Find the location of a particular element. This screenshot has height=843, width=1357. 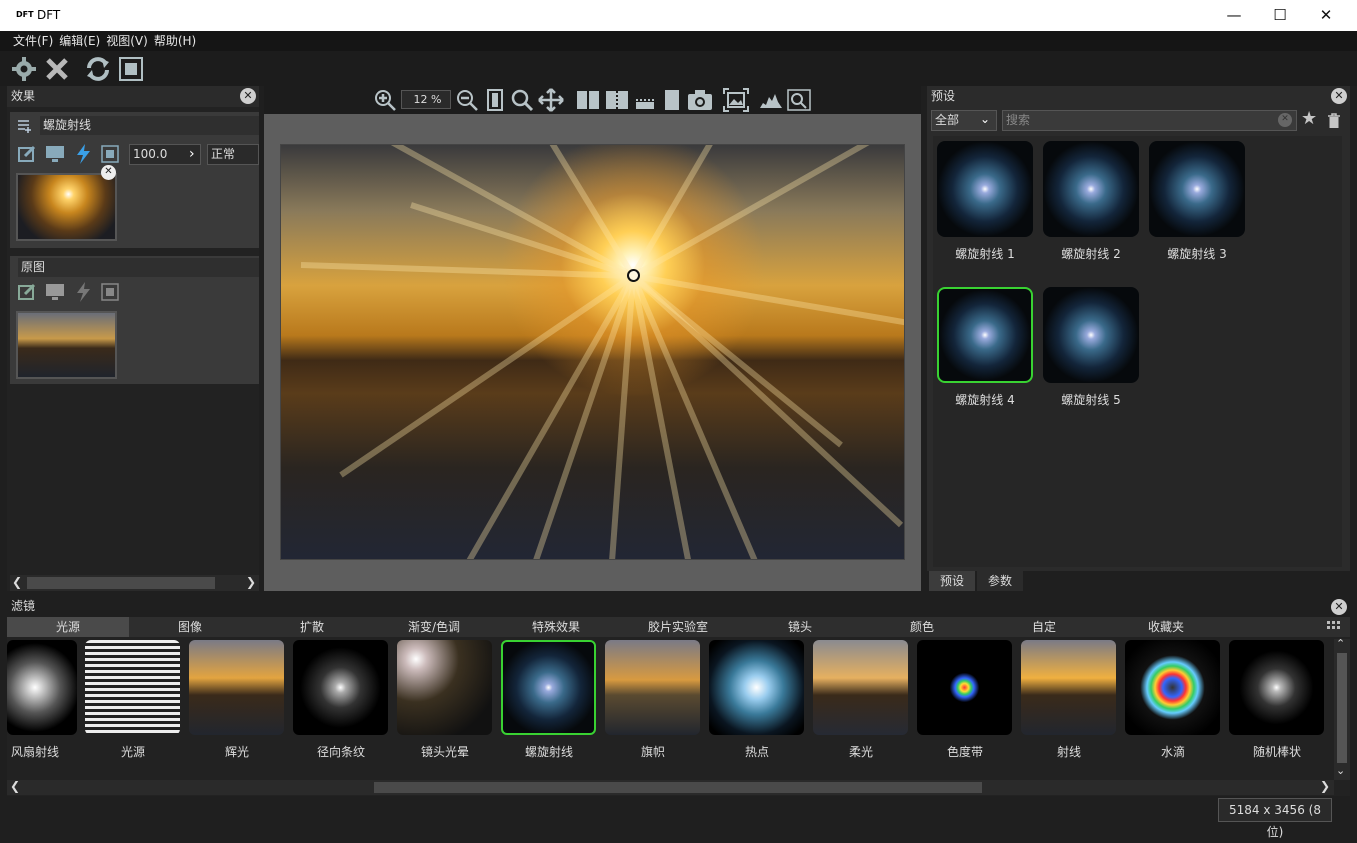

menu-view: 视图(V) is located at coordinates (127, 41).